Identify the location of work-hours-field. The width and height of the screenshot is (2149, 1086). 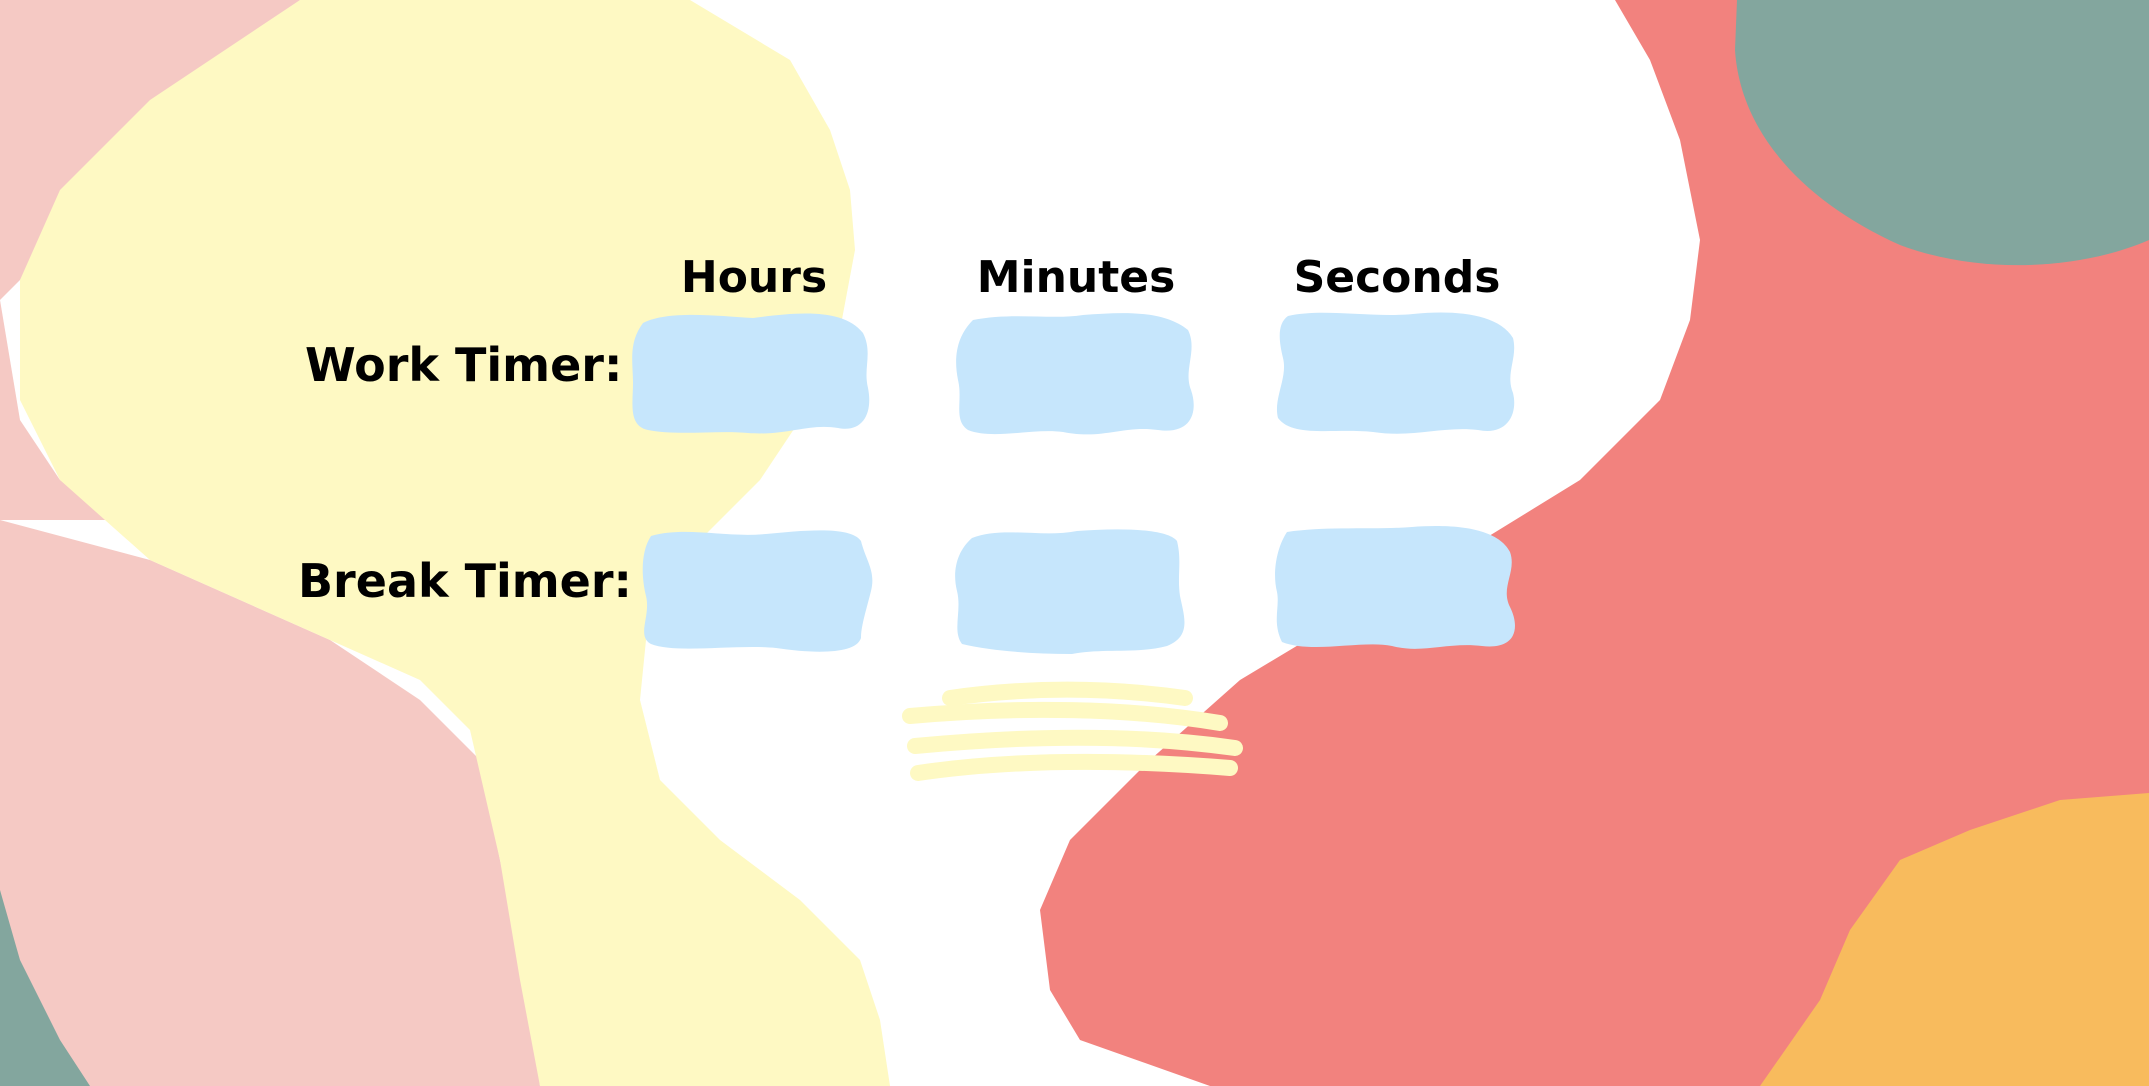
(750, 372).